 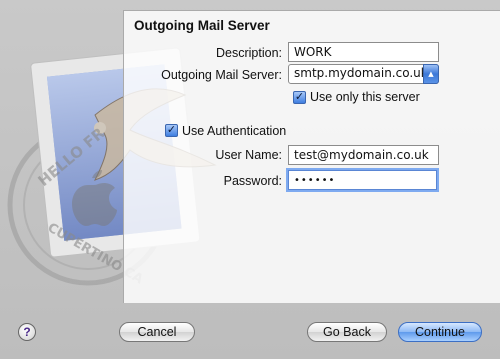 I want to click on description-label: Description:, so click(x=249, y=53).